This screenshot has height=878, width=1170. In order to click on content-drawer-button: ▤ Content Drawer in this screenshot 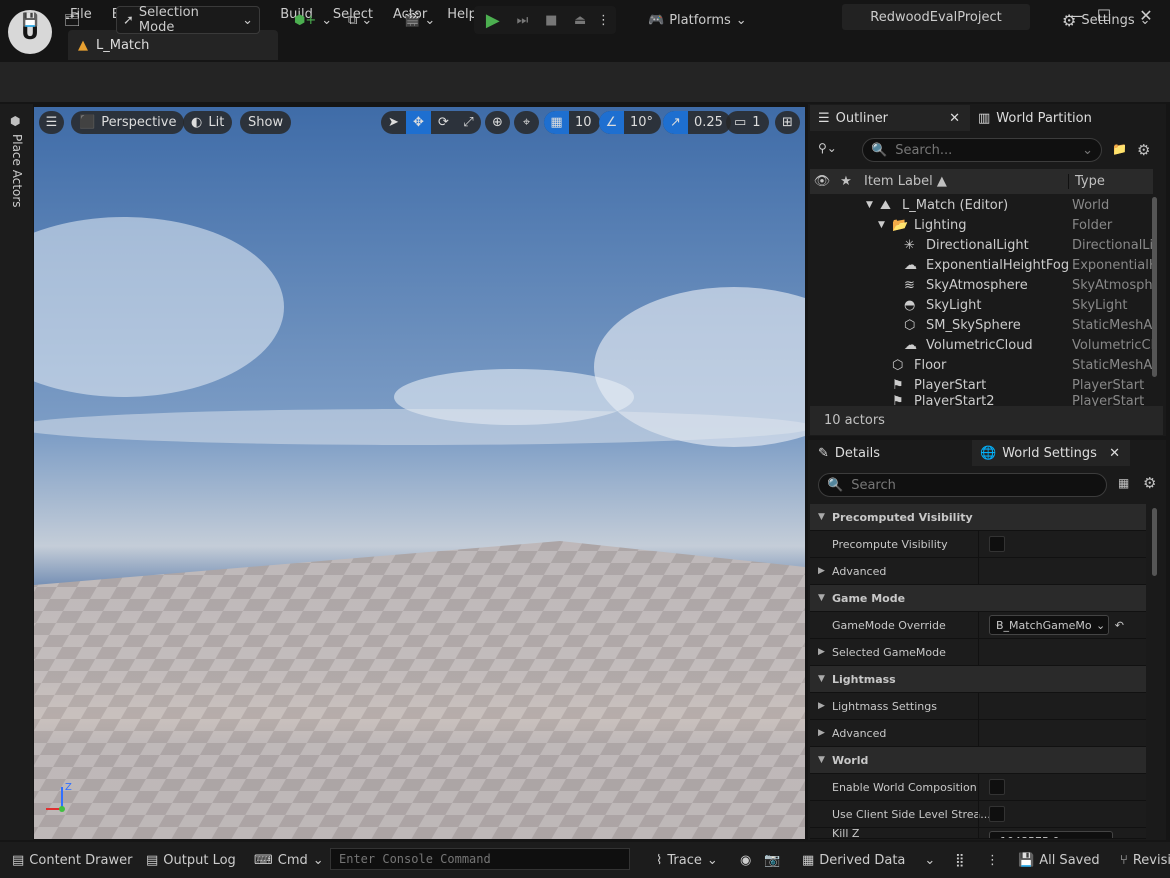, I will do `click(72, 860)`.